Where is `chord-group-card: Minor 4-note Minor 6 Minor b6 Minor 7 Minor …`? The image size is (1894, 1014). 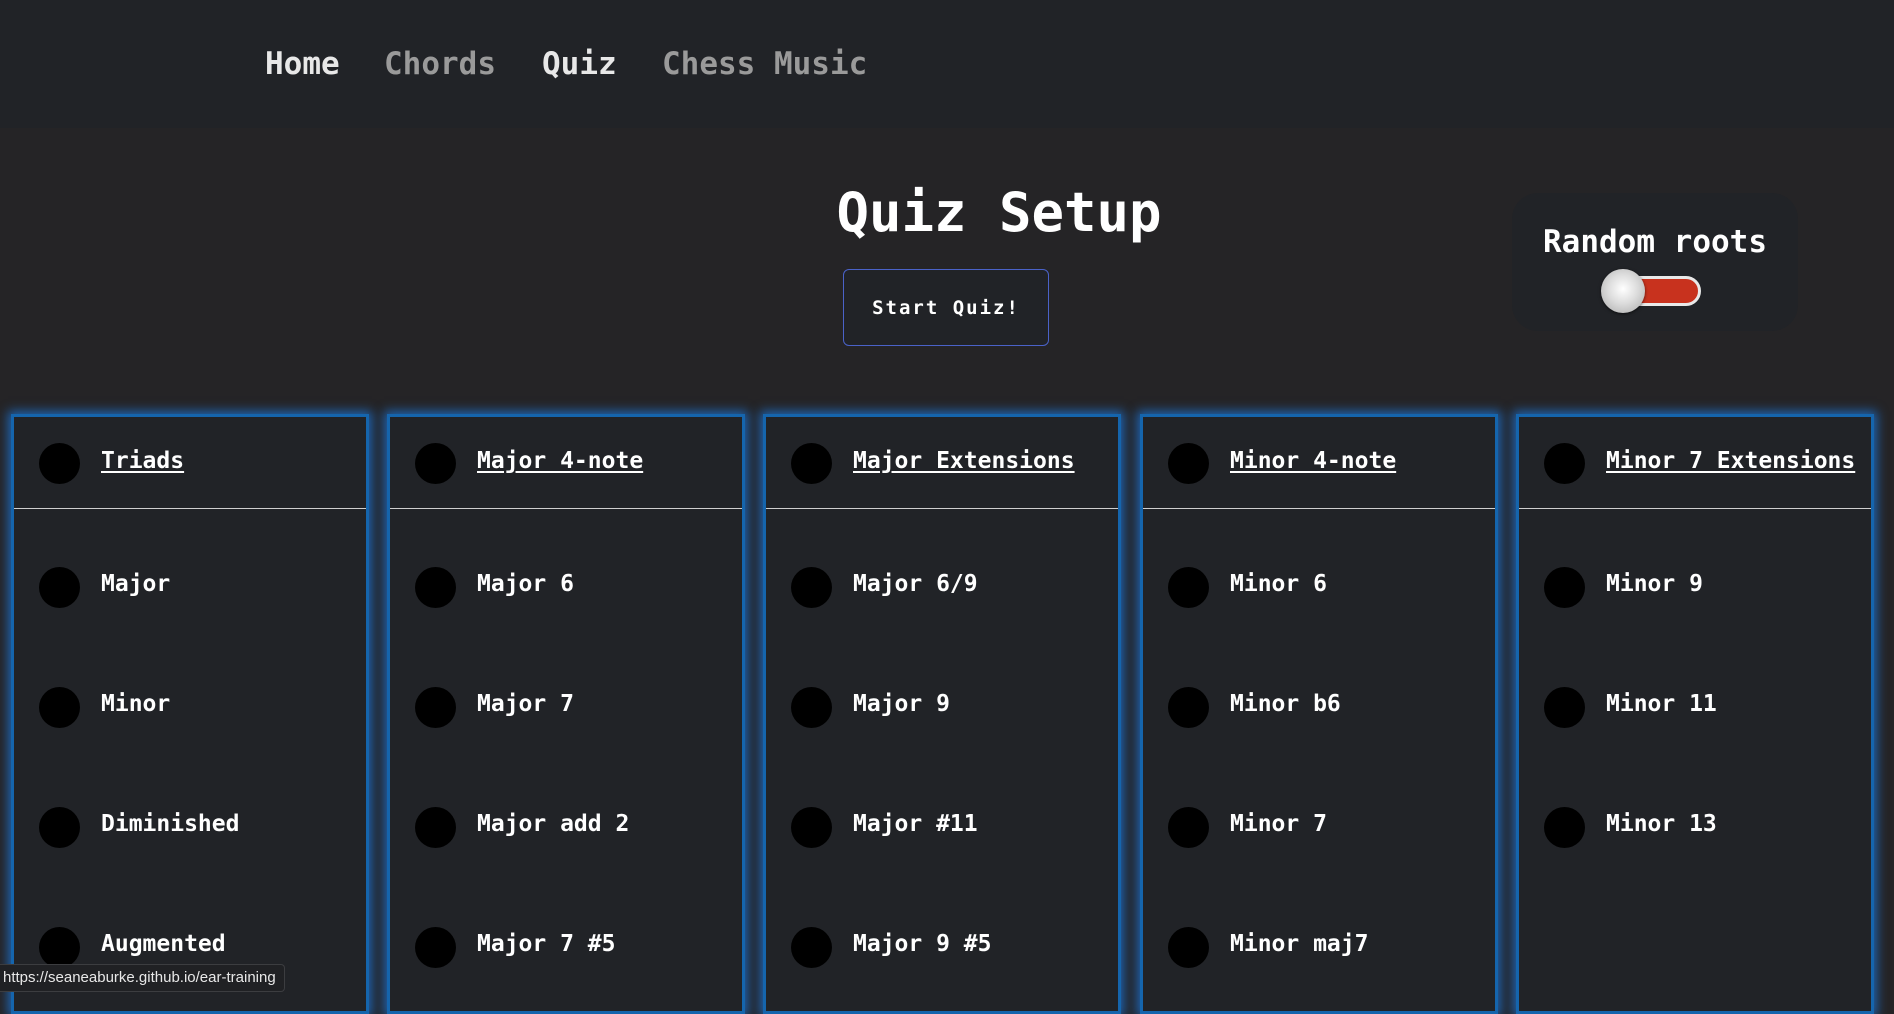
chord-group-card: Minor 4-note Minor 6 Minor b6 Minor 7 Minor … is located at coordinates (1319, 714).